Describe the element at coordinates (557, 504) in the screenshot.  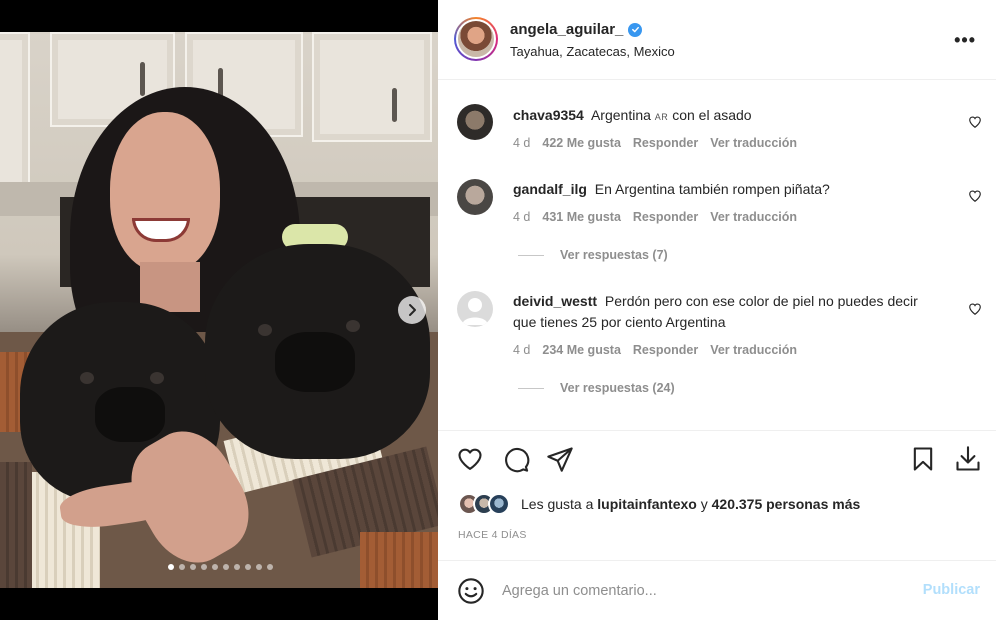
I see `likes-prefix: Les gusta a` at that location.